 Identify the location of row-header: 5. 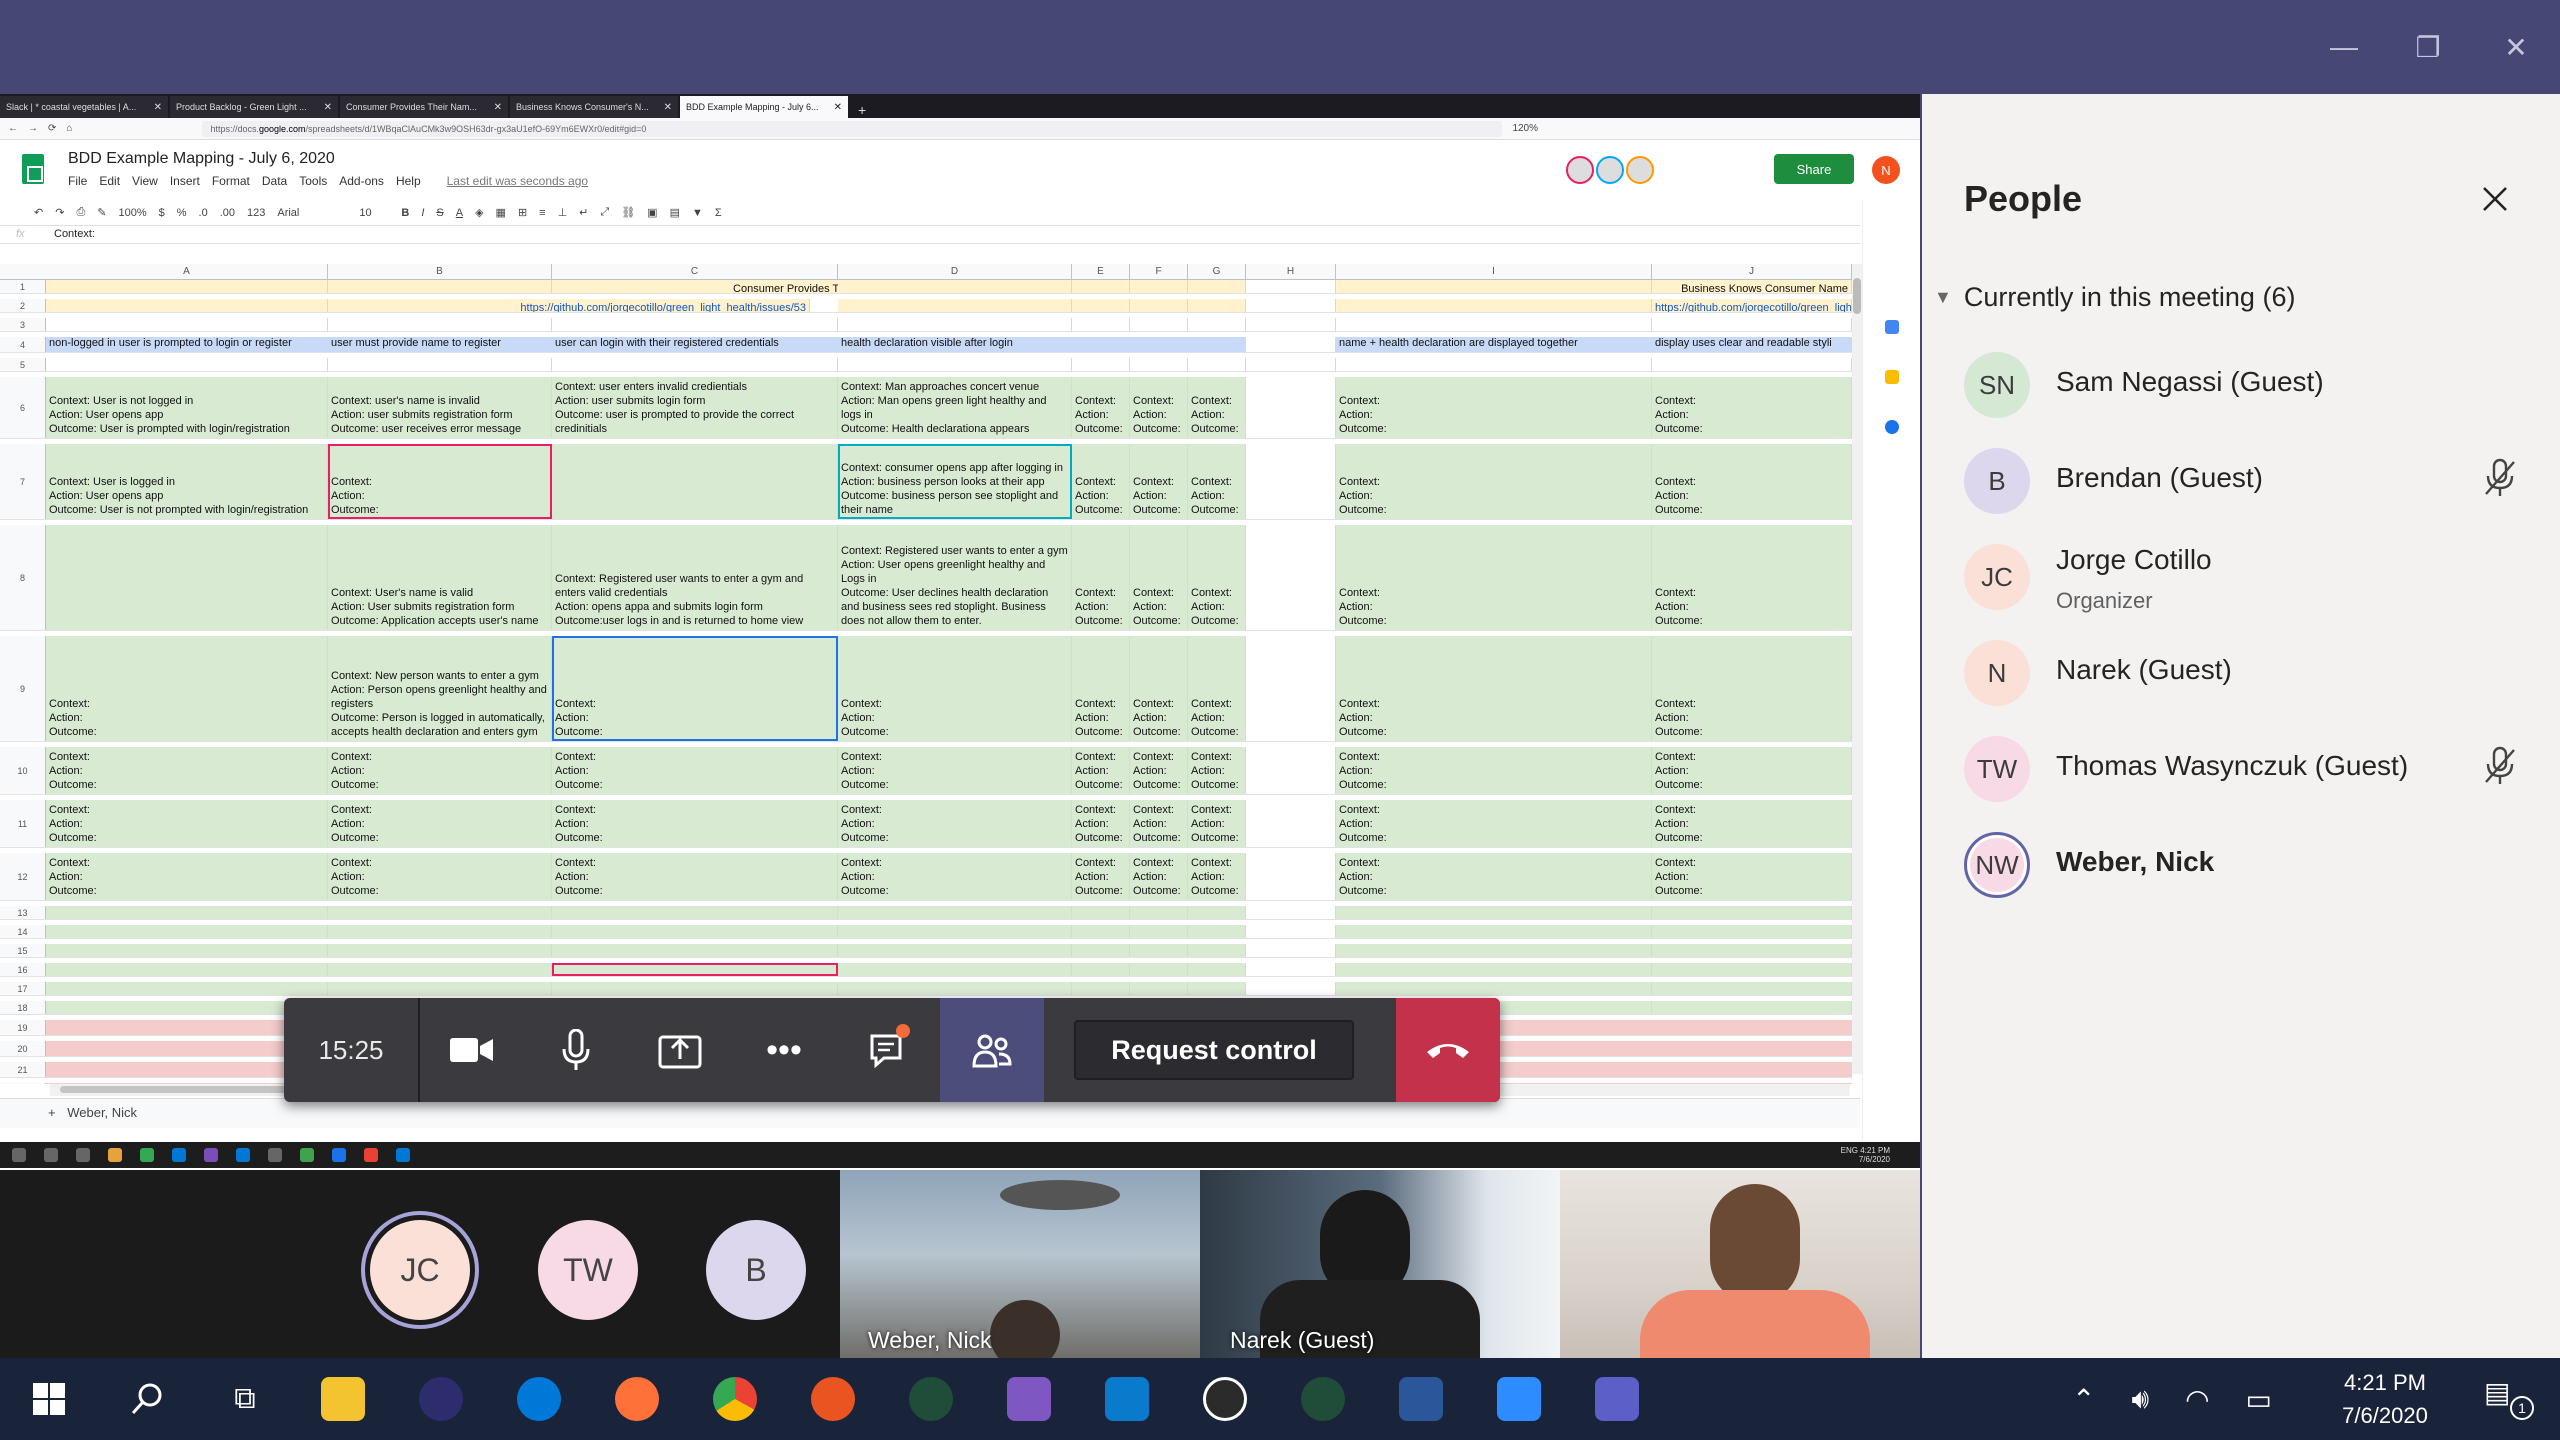
(23, 364).